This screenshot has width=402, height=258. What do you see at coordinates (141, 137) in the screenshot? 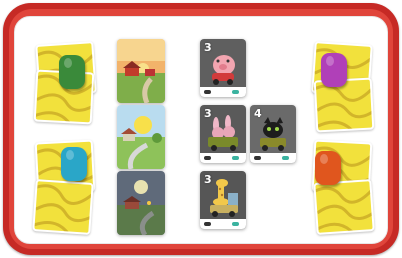
I see `scene-card-day` at bounding box center [141, 137].